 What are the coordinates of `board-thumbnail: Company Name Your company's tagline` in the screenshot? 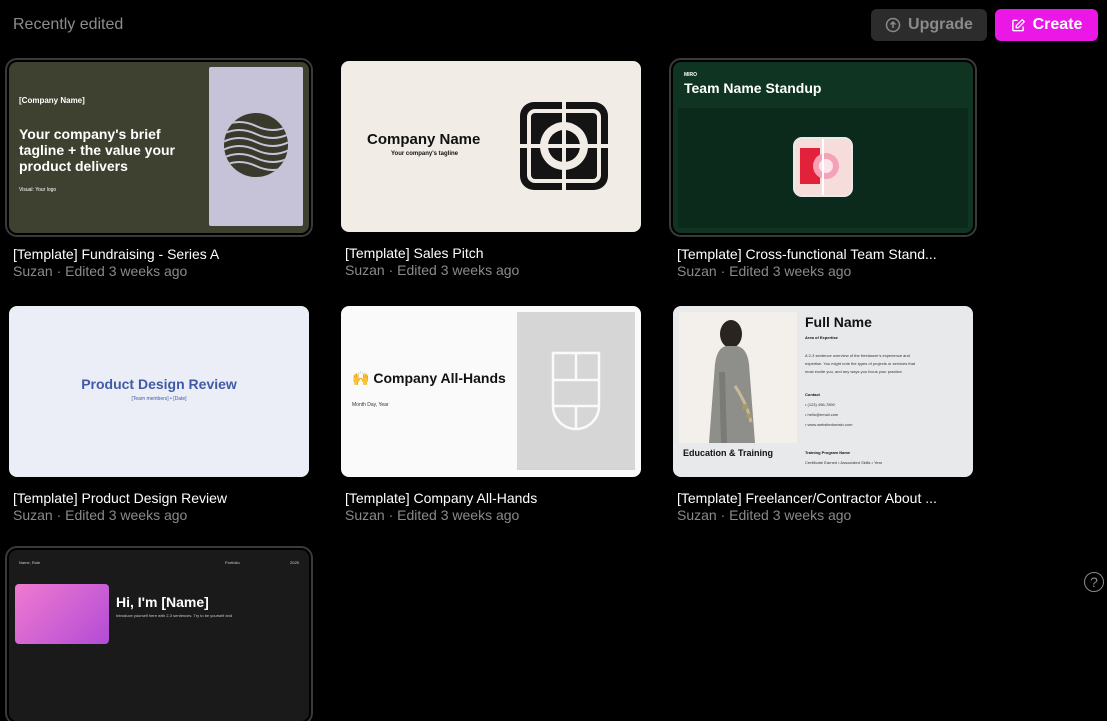 It's located at (491, 146).